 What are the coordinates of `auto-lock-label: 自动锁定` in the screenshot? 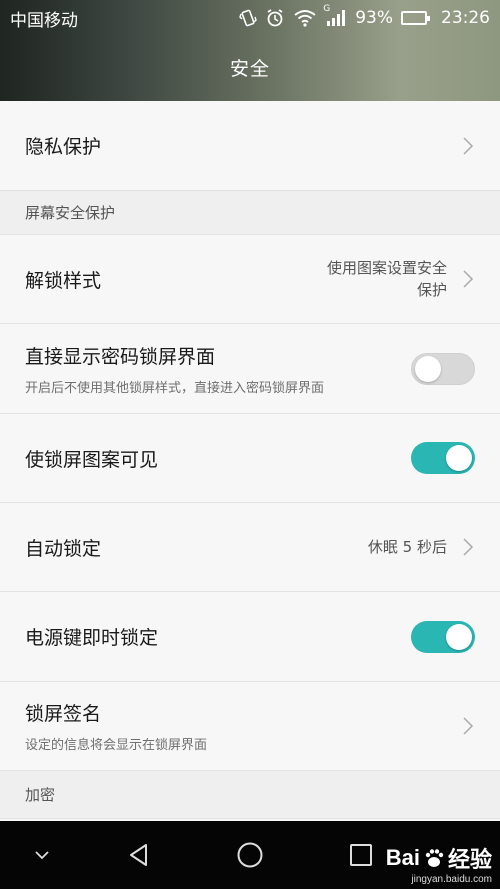 It's located at (63, 548).